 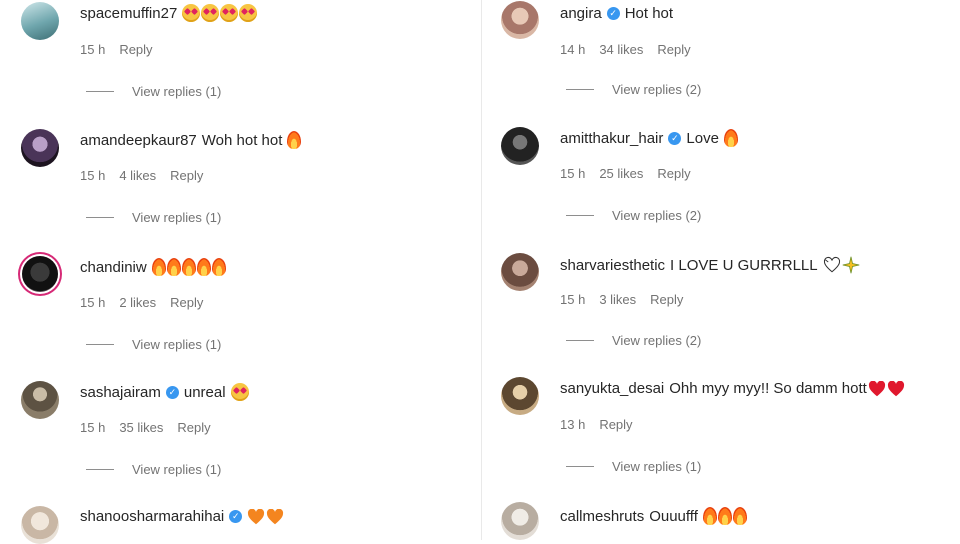 I want to click on white-heart-dove-emoji-icon, so click(x=831, y=264).